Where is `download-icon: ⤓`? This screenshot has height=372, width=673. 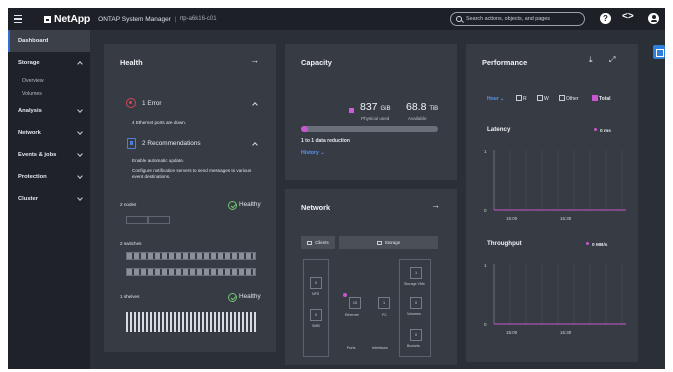
download-icon: ⤓ is located at coordinates (591, 60).